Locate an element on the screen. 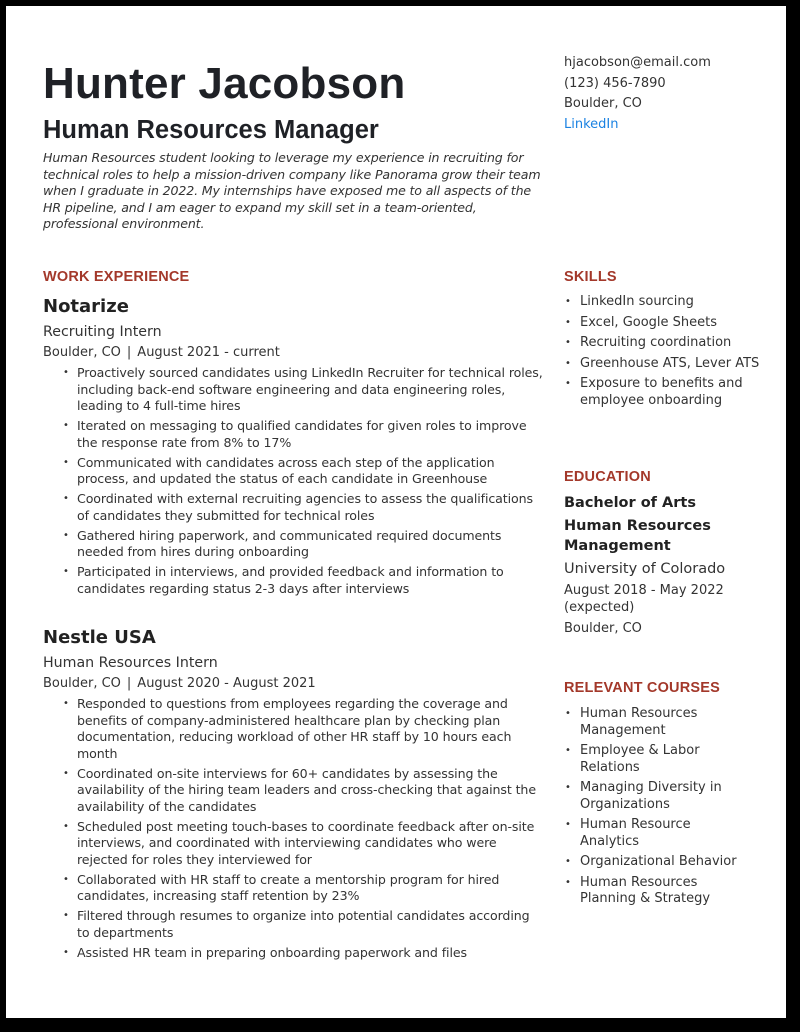 This screenshot has height=1032, width=800. job-title: Human Resources Manager is located at coordinates (211, 130).